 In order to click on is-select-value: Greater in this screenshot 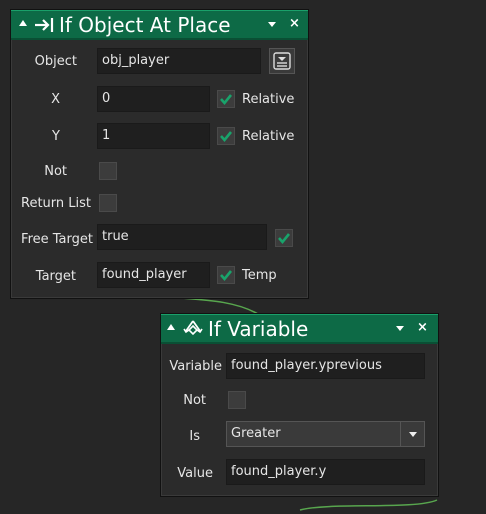, I will do `click(256, 433)`.